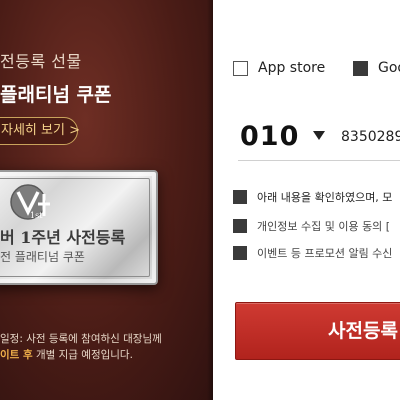 This screenshot has height=400, width=400. What do you see at coordinates (319, 135) in the screenshot?
I see `dropdown-arrow-icon` at bounding box center [319, 135].